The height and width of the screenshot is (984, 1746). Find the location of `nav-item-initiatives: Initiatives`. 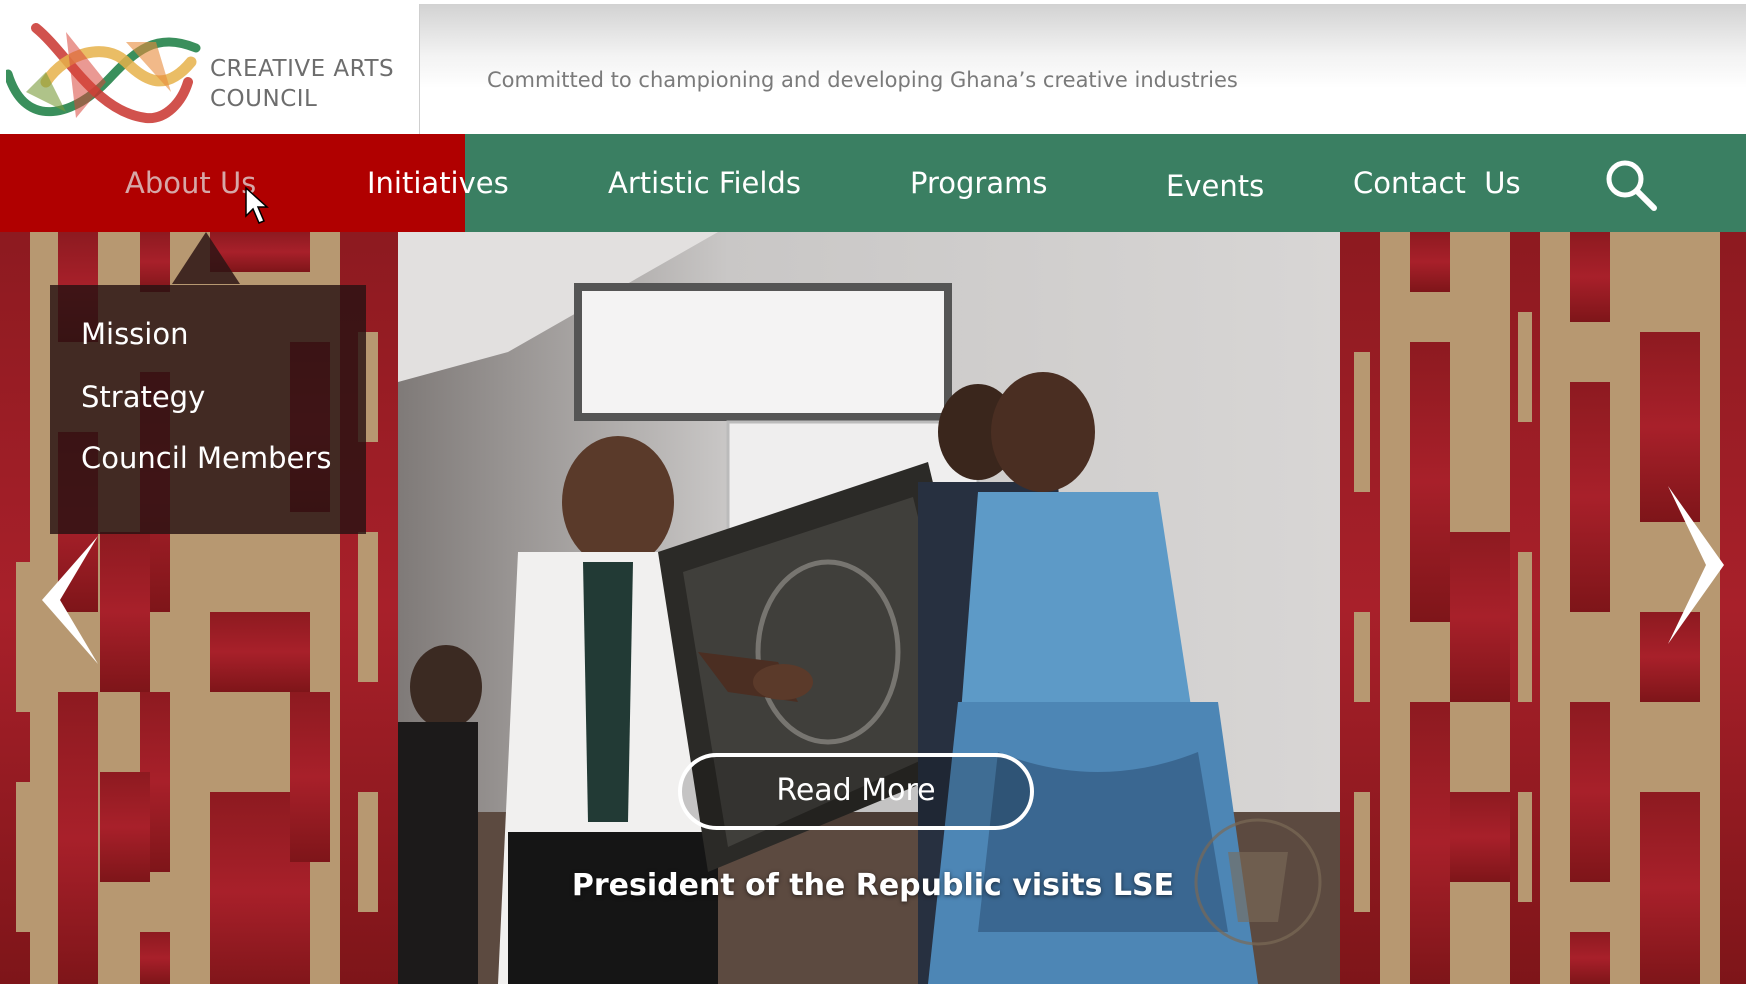

nav-item-initiatives: Initiatives is located at coordinates (438, 183).